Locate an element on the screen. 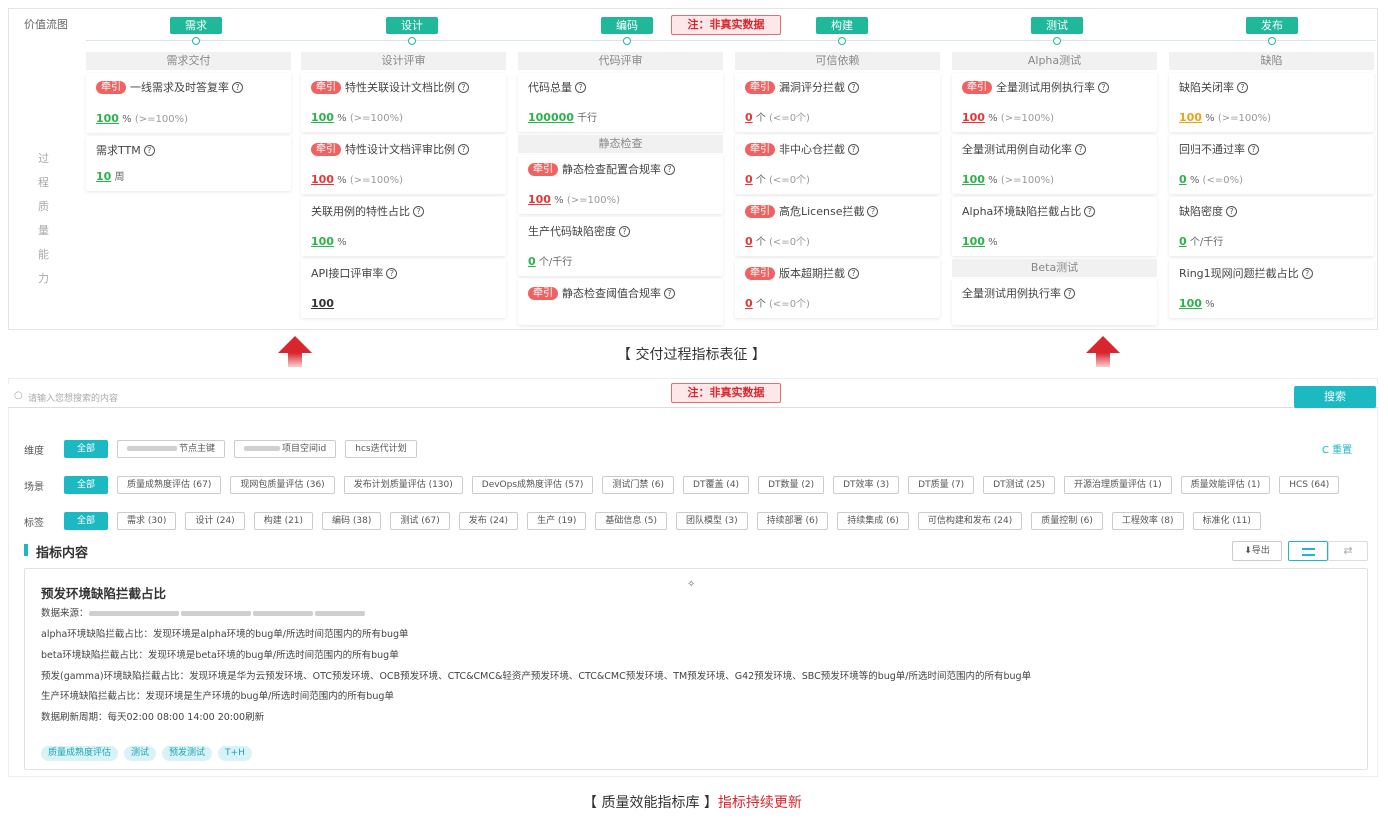 This screenshot has height=822, width=1388. reset-button: C 重置 is located at coordinates (1337, 448).